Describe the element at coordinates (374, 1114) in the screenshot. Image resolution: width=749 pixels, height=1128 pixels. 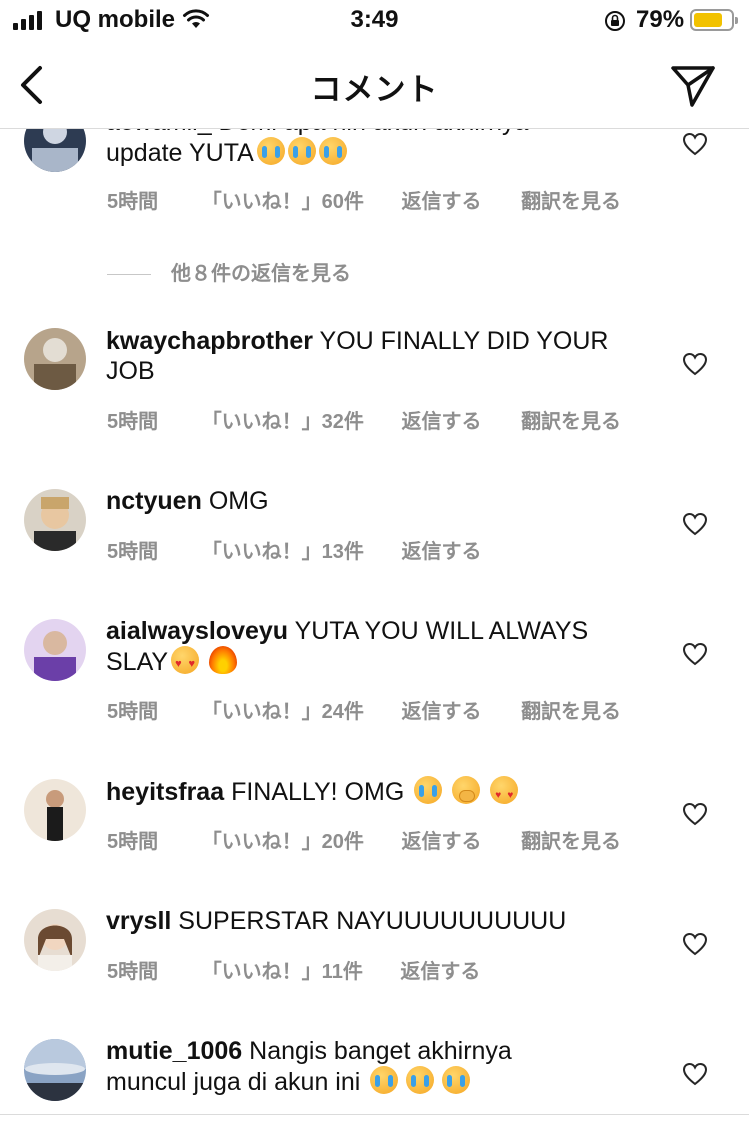
I see `bottom-divider` at that location.